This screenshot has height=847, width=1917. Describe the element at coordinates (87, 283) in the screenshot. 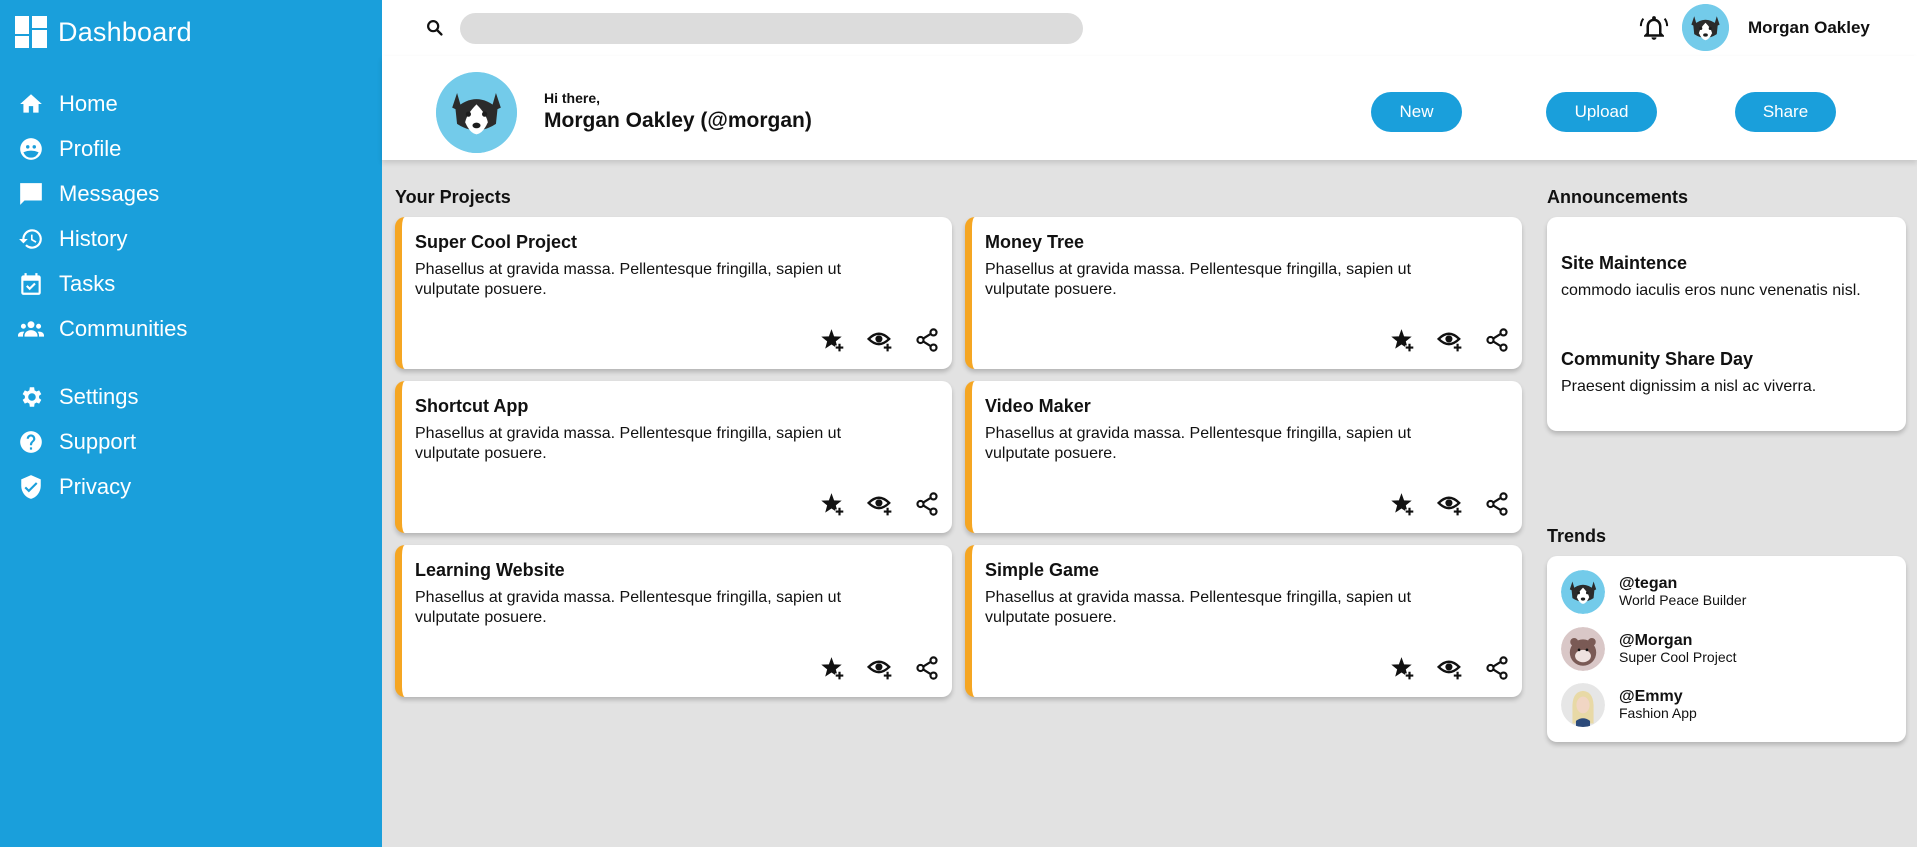

I see `sidebar-item-label: Tasks` at that location.